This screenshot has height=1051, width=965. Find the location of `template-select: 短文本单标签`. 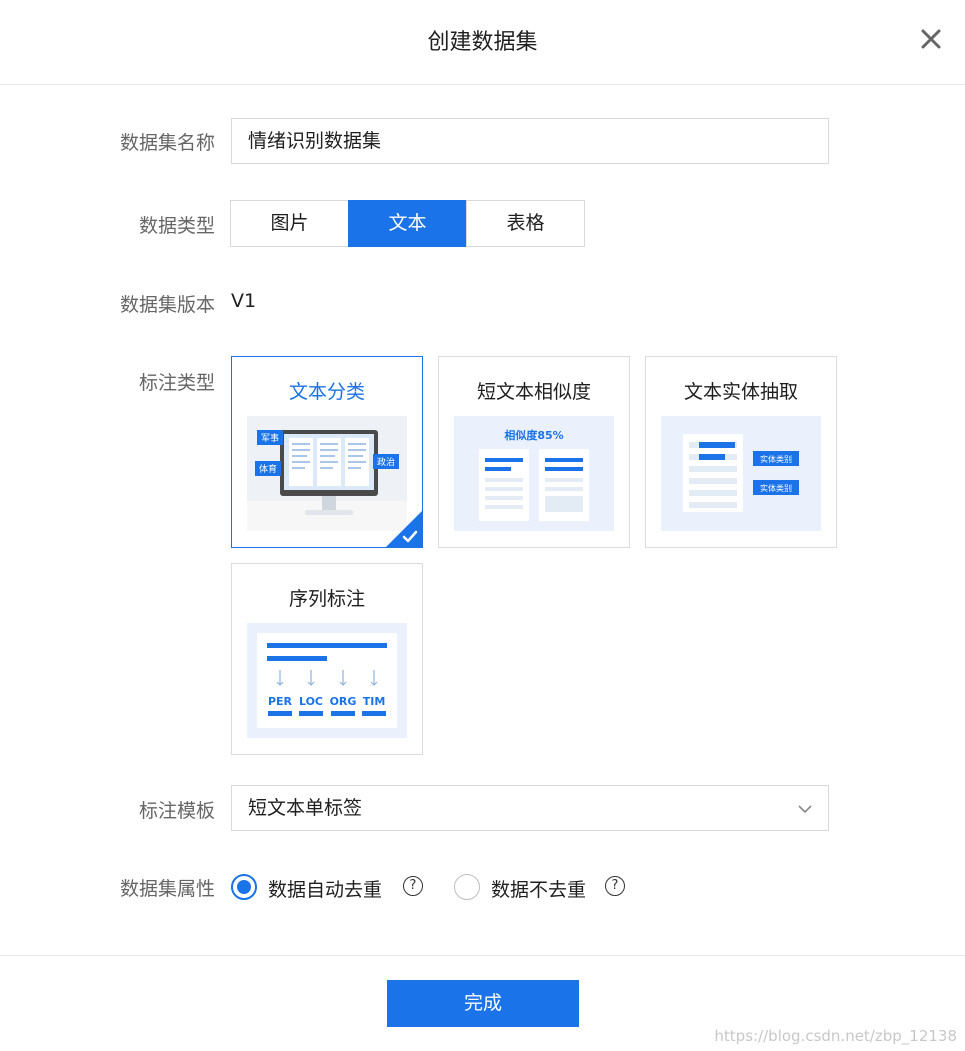

template-select: 短文本单标签 is located at coordinates (530, 808).